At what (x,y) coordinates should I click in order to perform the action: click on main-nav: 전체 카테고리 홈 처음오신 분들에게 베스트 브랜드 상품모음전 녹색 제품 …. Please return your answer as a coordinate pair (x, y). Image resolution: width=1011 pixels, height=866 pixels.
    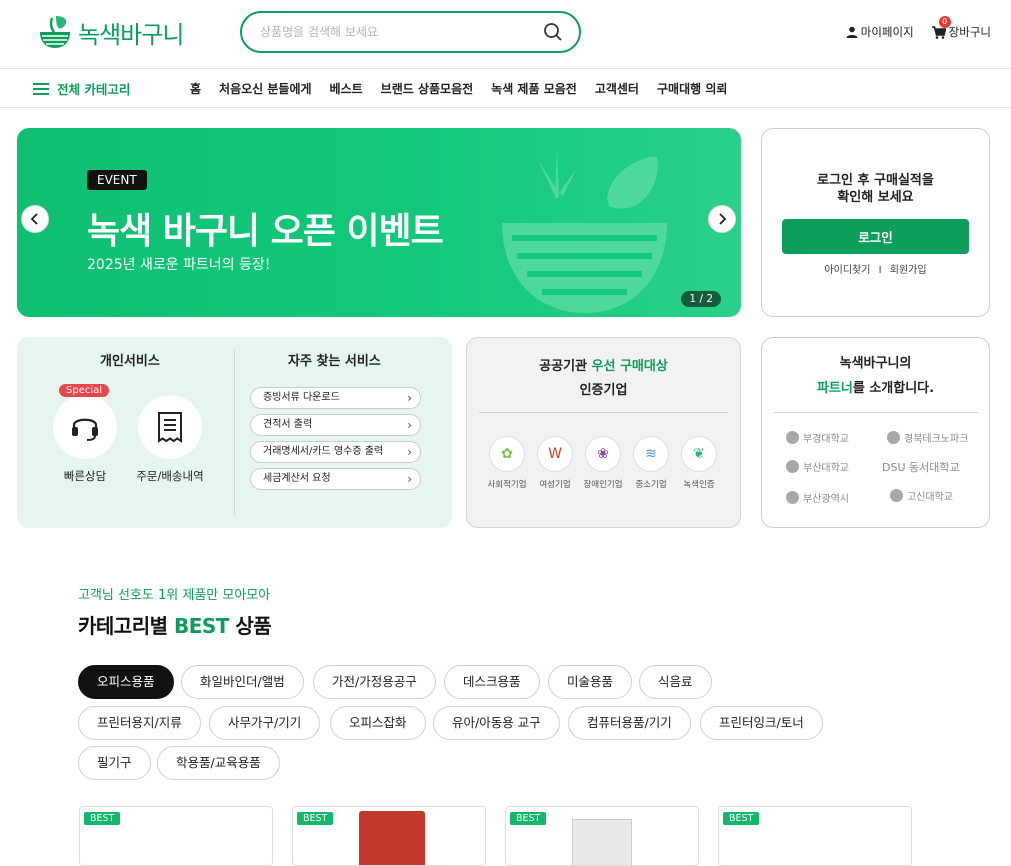
    Looking at the image, I should click on (505, 88).